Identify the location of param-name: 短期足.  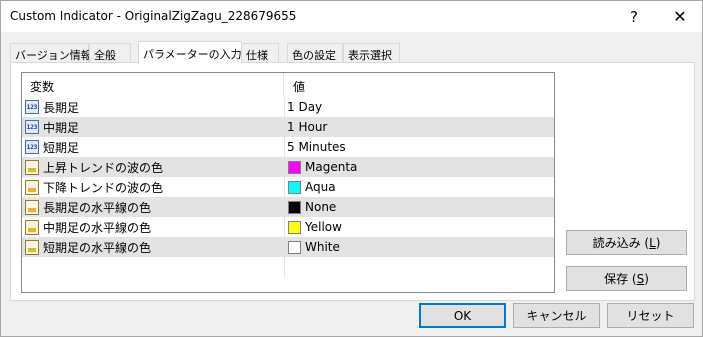
(61, 147).